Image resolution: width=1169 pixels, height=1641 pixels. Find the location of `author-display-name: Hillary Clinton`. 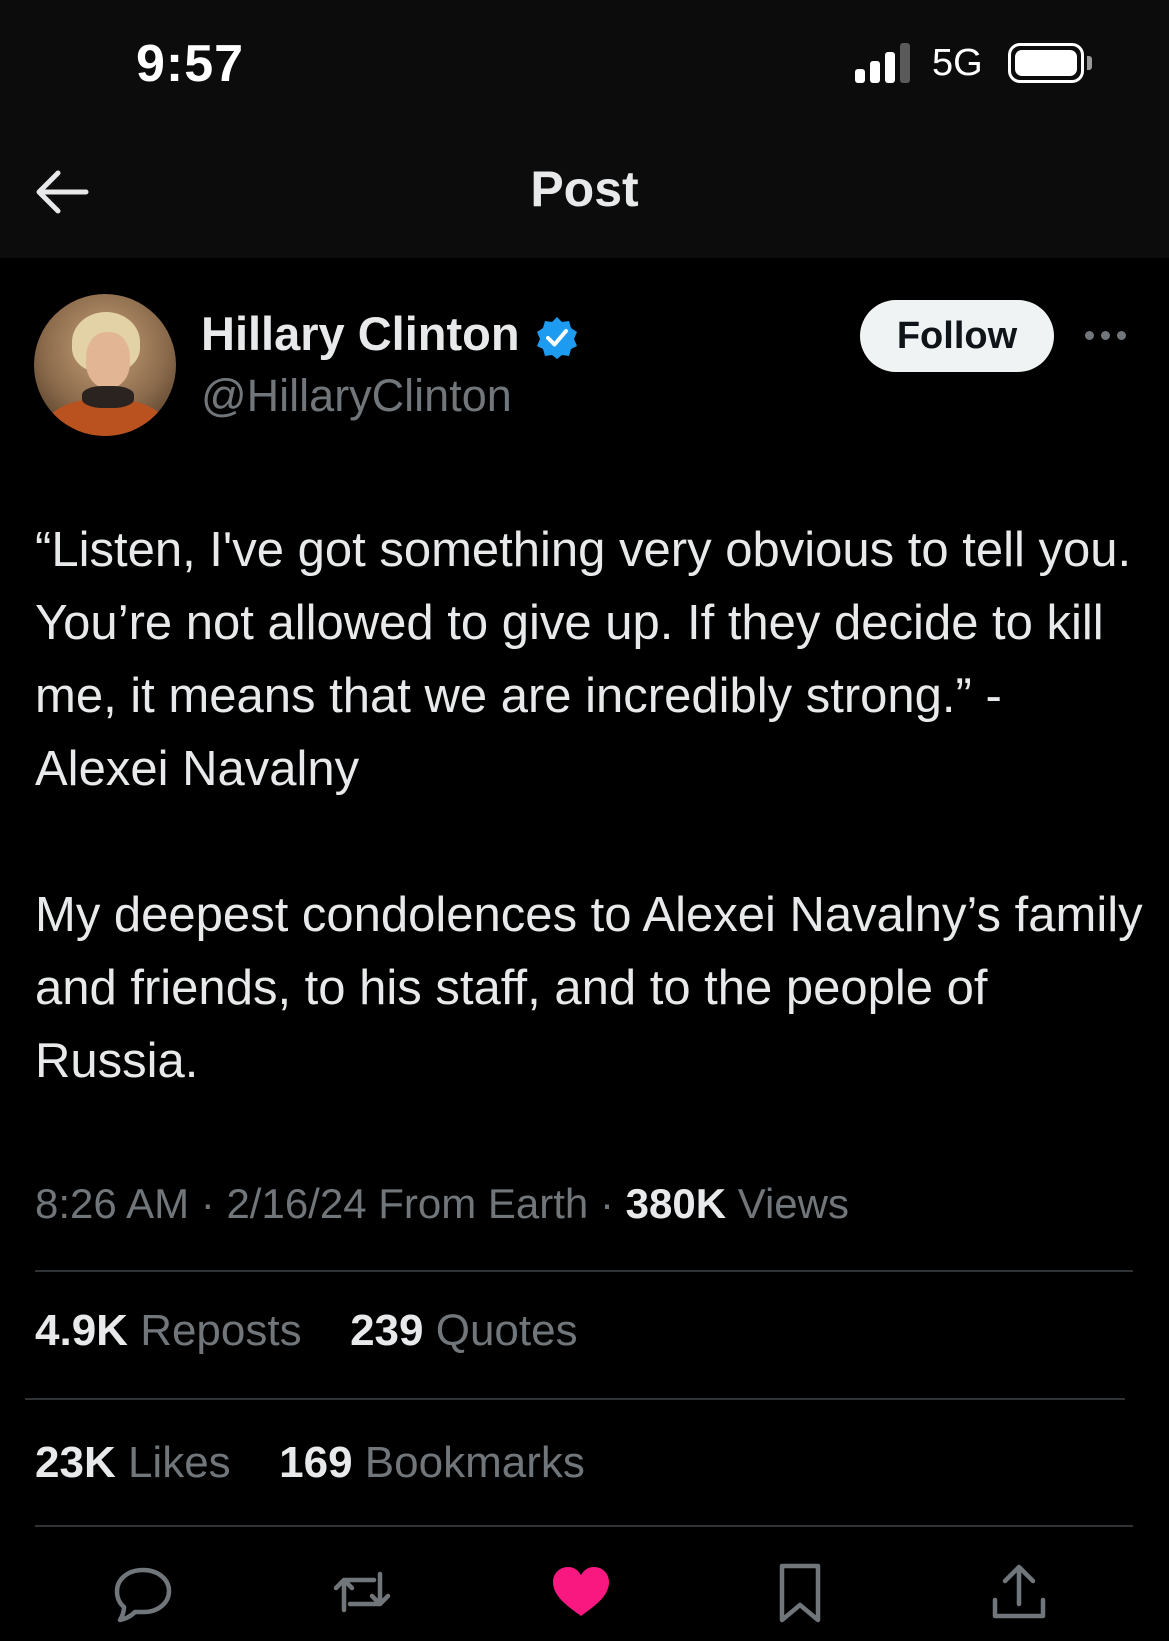

author-display-name: Hillary Clinton is located at coordinates (360, 333).